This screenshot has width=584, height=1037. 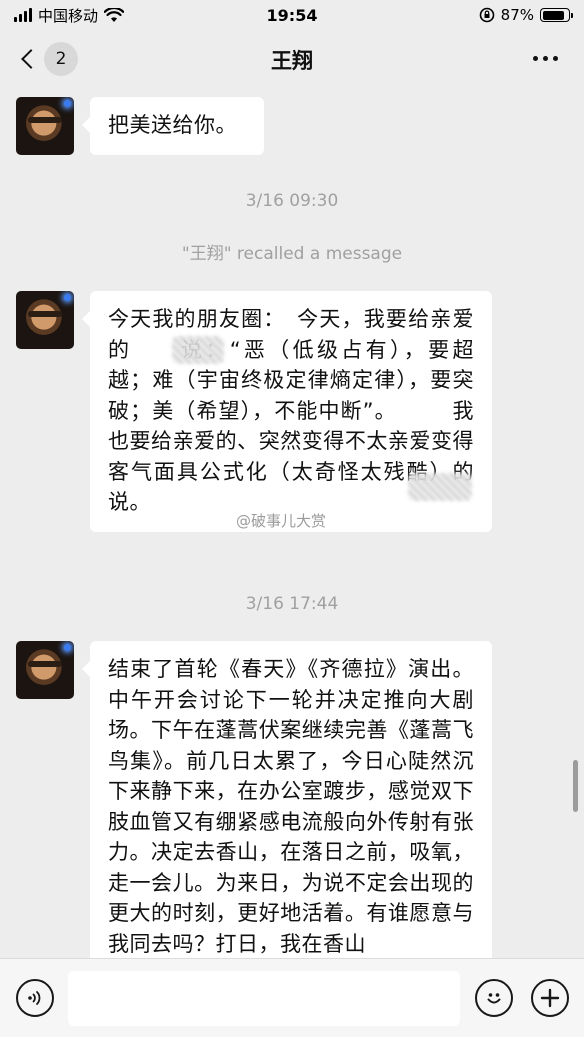 I want to click on more-options-button, so click(x=545, y=58).